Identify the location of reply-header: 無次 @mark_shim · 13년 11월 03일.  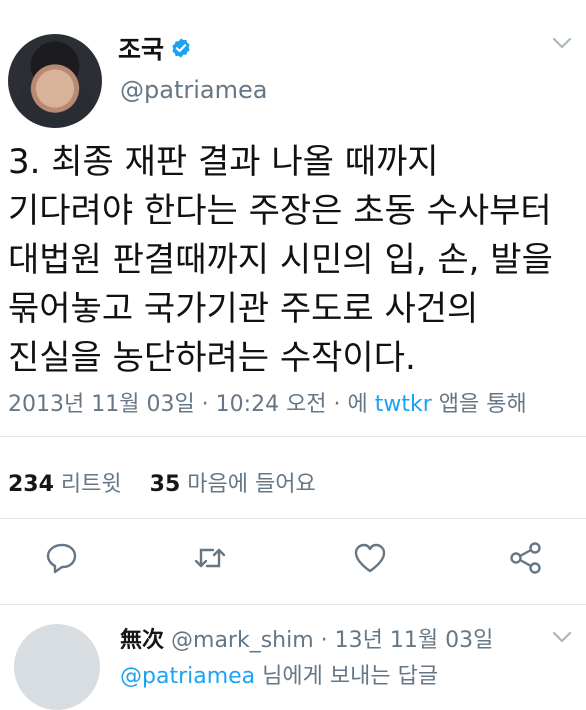
(306, 638).